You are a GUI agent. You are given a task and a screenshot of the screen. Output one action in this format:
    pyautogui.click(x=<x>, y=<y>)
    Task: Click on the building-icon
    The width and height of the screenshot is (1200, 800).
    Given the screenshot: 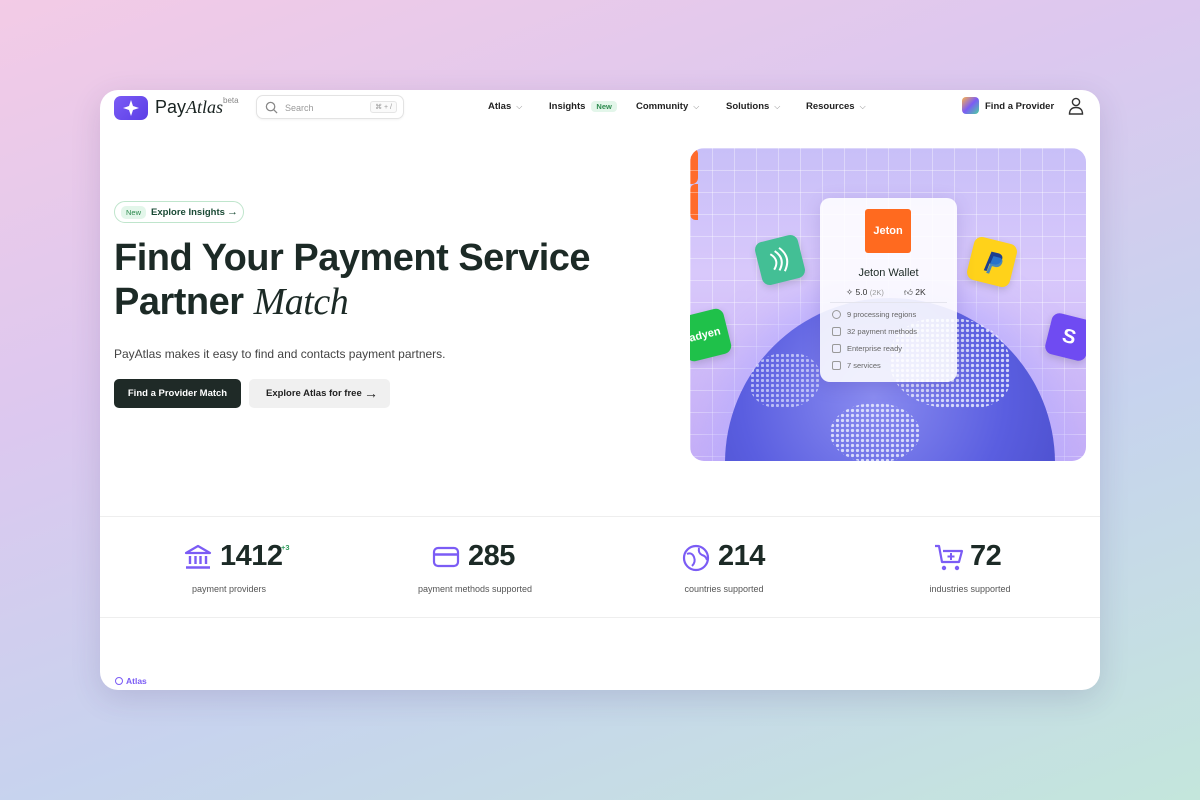 What is the action you would take?
    pyautogui.click(x=836, y=348)
    